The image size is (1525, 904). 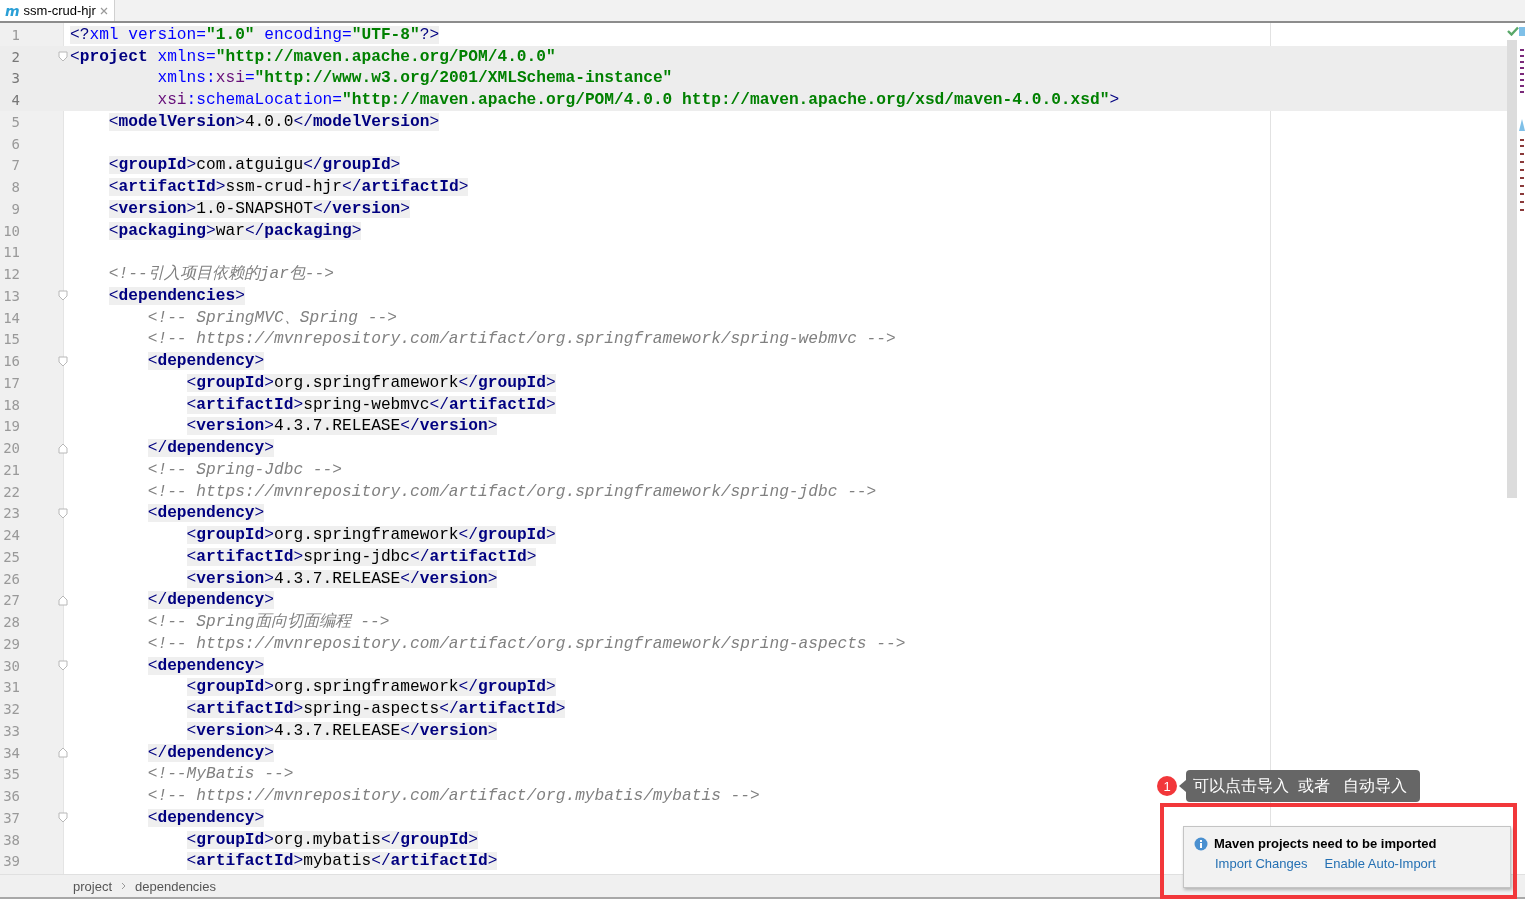 What do you see at coordinates (11, 361) in the screenshot?
I see `line-number: 16` at bounding box center [11, 361].